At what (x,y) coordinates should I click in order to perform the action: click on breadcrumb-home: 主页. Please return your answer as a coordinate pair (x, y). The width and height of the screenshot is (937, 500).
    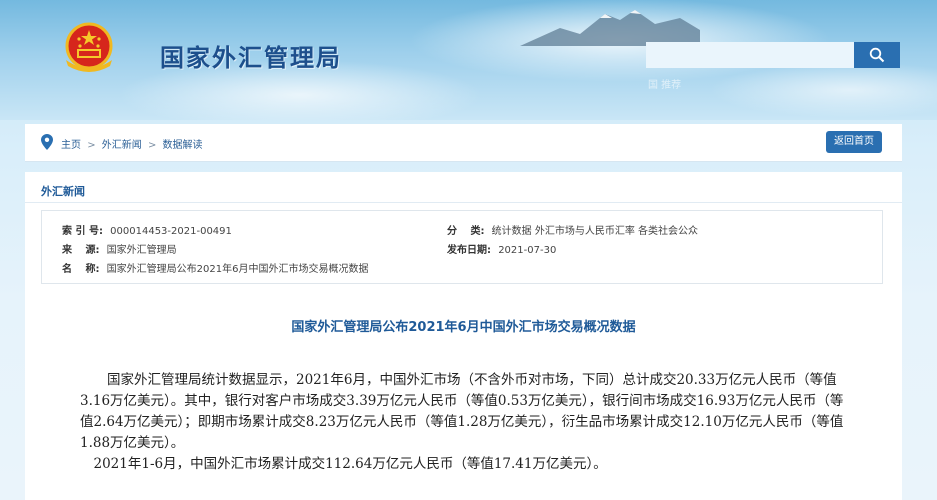
    Looking at the image, I should click on (71, 145).